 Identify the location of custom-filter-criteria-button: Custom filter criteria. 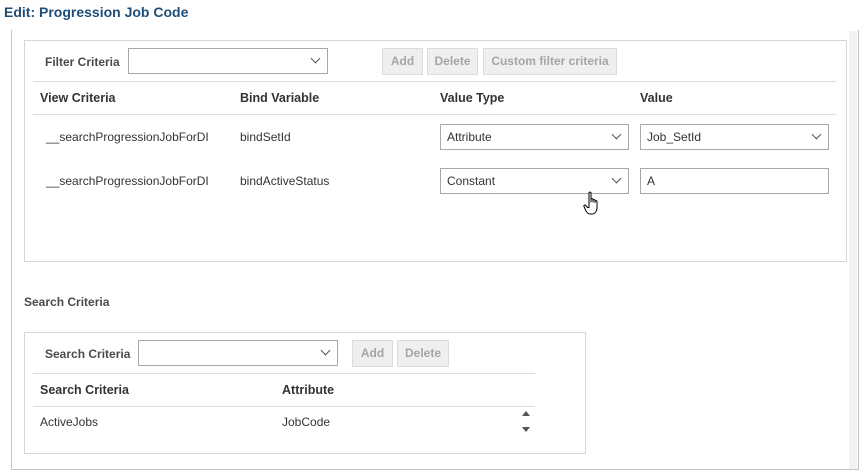
(550, 61).